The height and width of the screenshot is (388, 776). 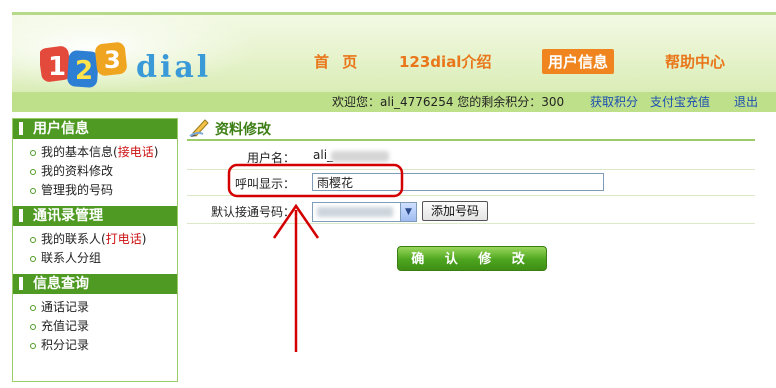 What do you see at coordinates (746, 102) in the screenshot?
I see `logout-link: 退出` at bounding box center [746, 102].